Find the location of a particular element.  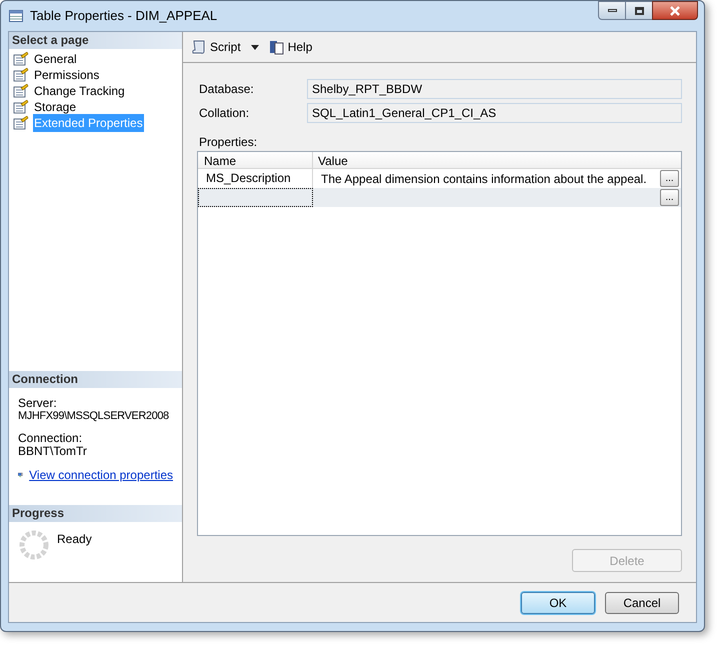

close-button is located at coordinates (675, 10).